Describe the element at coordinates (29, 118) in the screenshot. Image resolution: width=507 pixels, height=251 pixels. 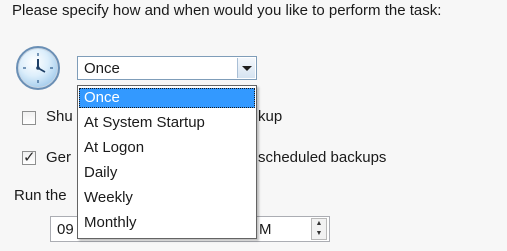
I see `shutdown-checkbox` at that location.